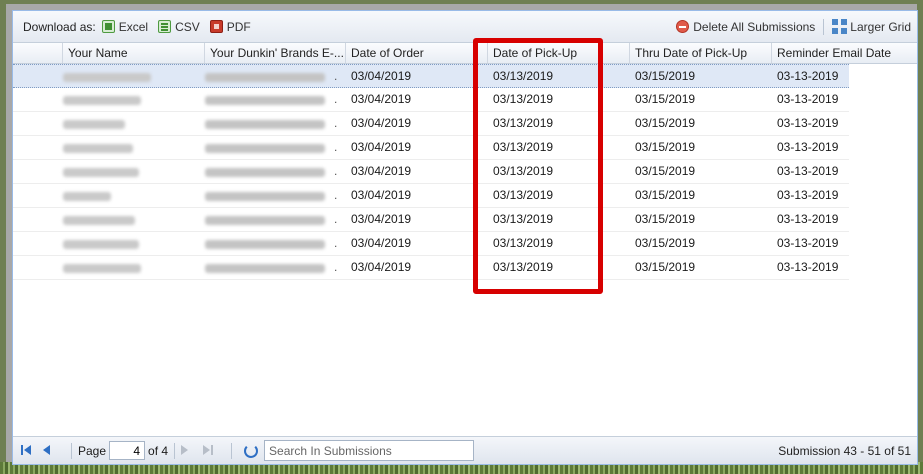 This screenshot has width=923, height=474. I want to click on header-date-of-order: Date of Order, so click(417, 53).